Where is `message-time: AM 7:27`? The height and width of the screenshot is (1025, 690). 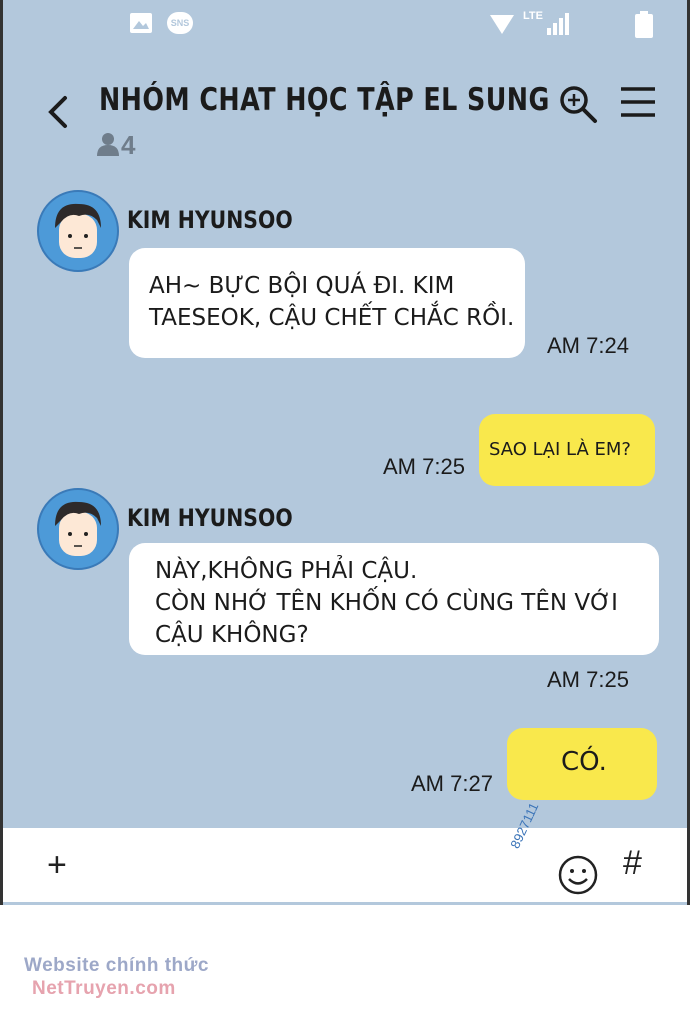
message-time: AM 7:27 is located at coordinates (452, 783).